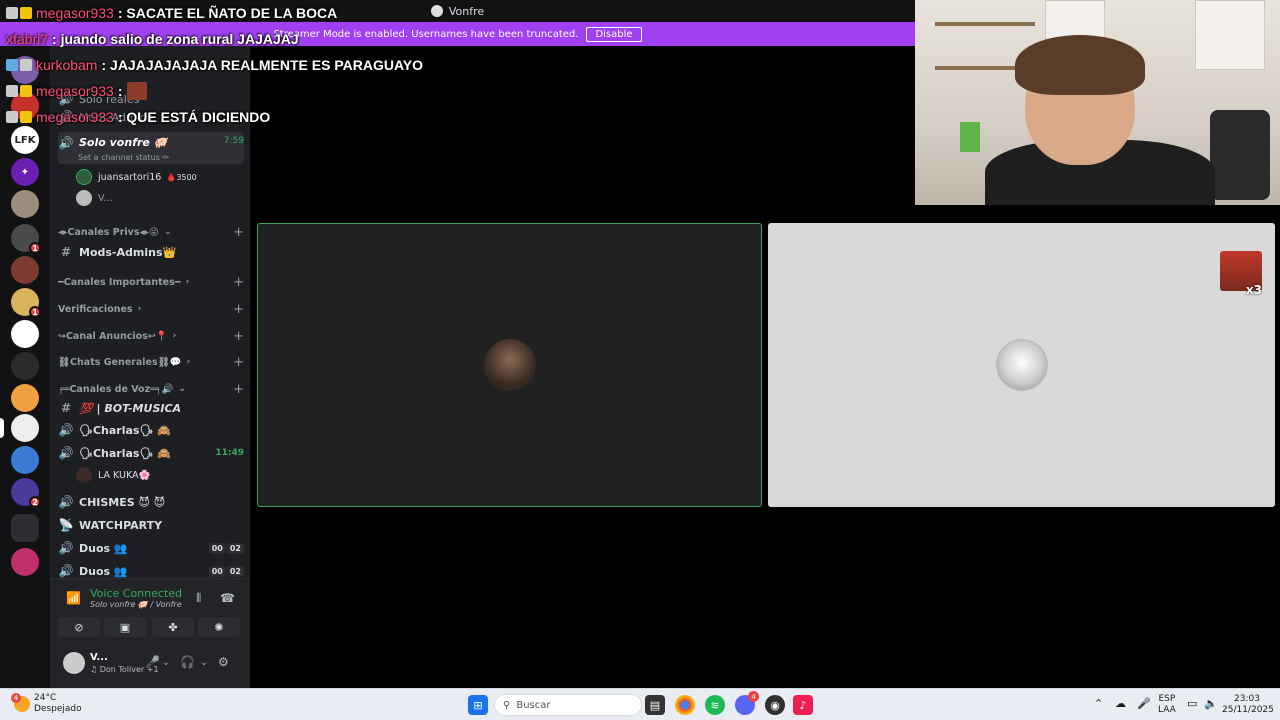  What do you see at coordinates (35, 502) in the screenshot?
I see `notification-badge: 2` at bounding box center [35, 502].